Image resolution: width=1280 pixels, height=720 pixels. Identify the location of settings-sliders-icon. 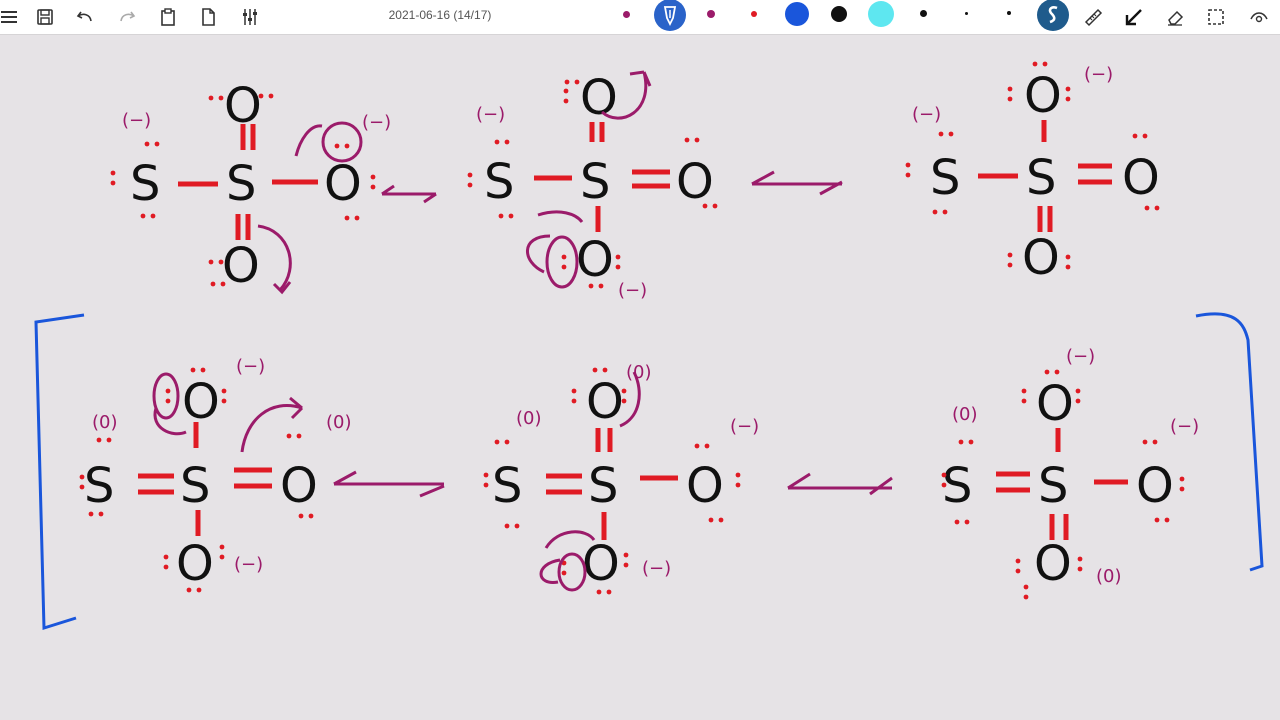
(250, 17).